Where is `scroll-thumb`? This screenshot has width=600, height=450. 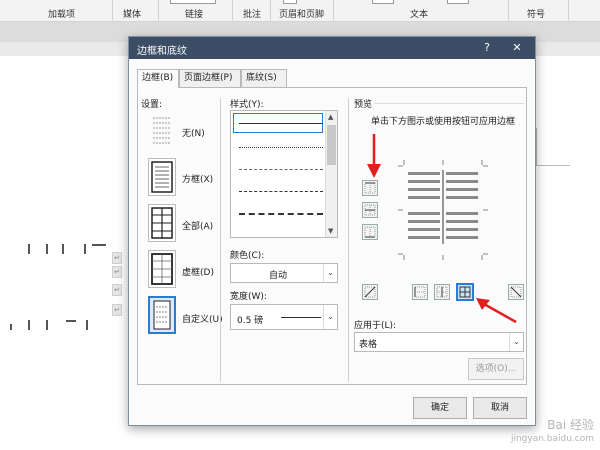
scroll-thumb is located at coordinates (331, 145).